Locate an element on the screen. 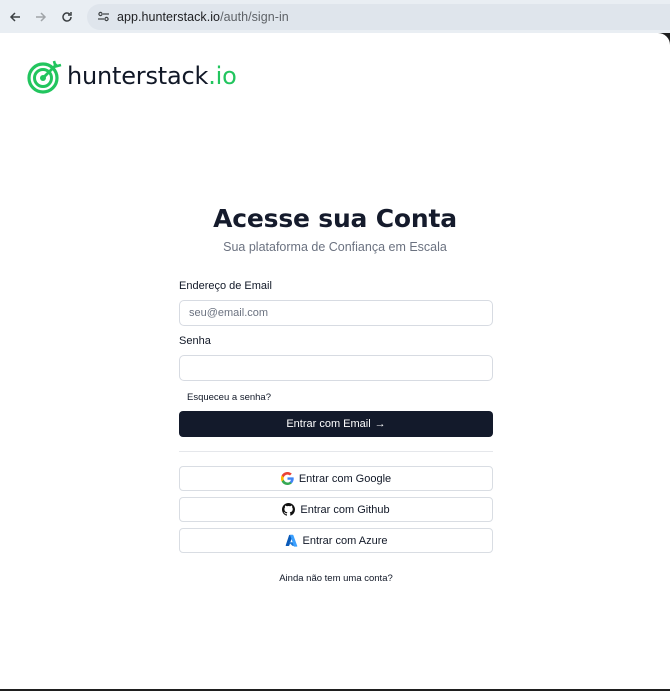  reload-button is located at coordinates (67, 17).